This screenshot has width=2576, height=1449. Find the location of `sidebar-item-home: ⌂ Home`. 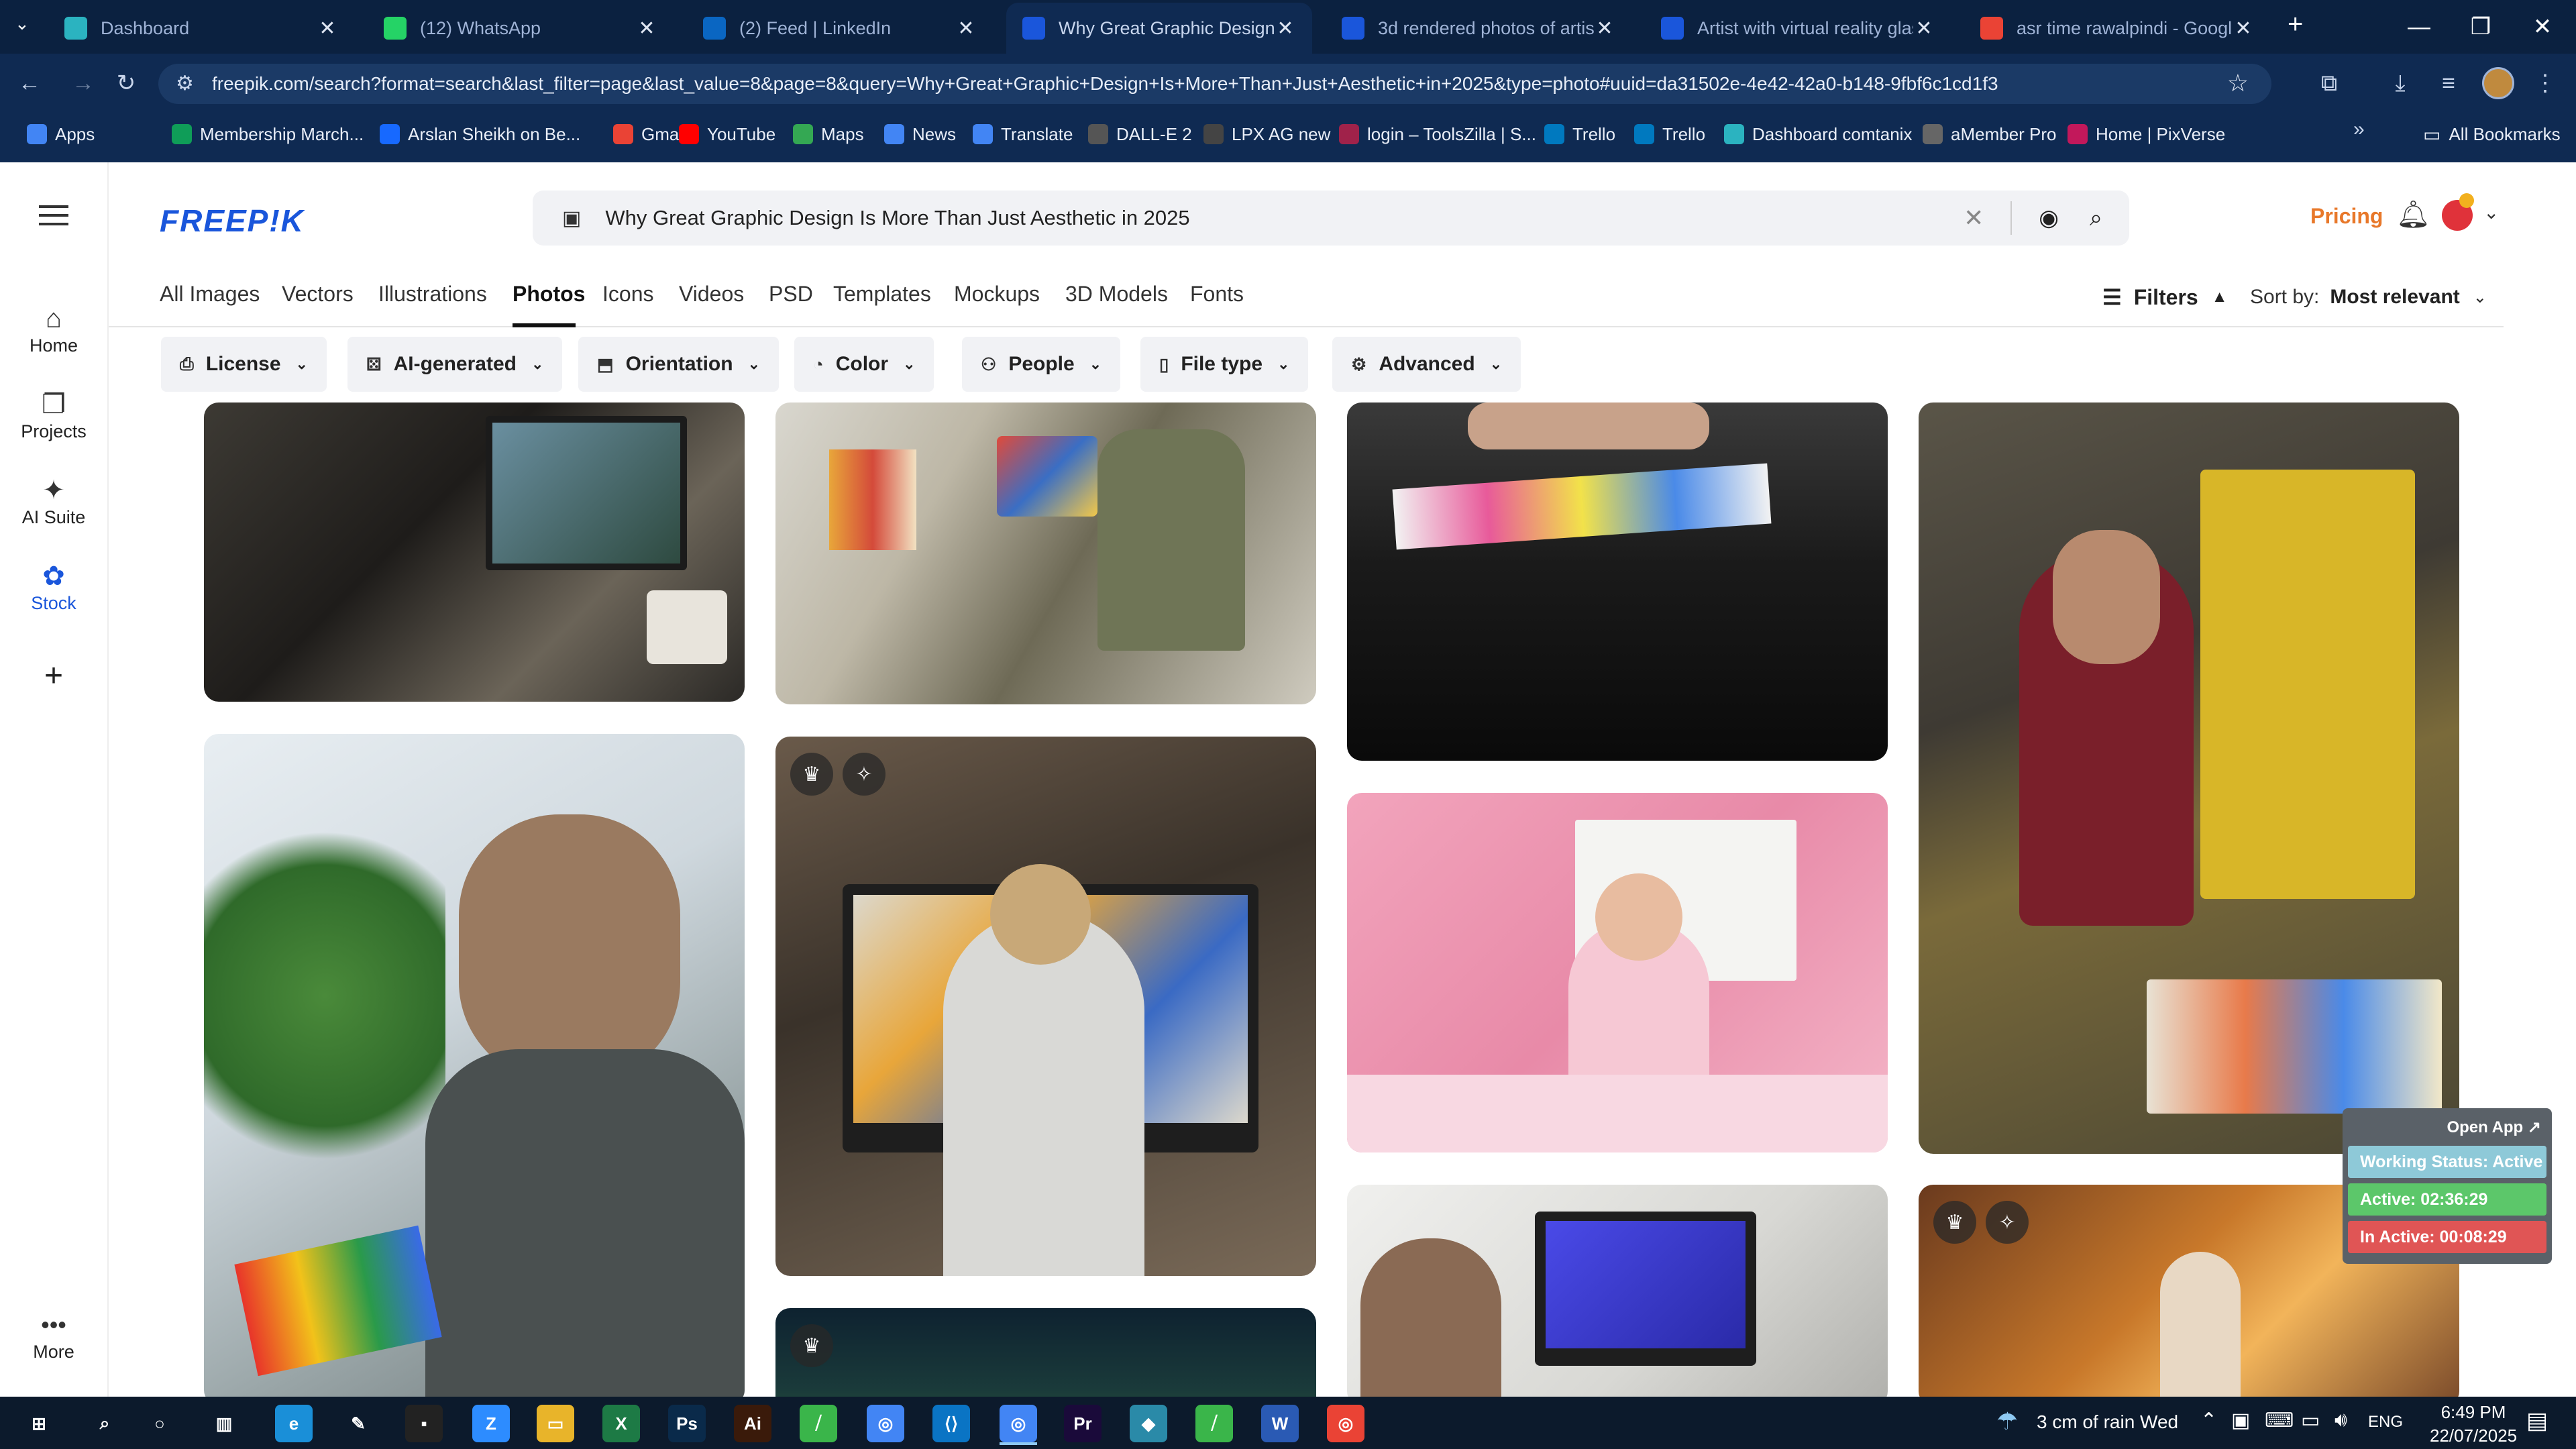

sidebar-item-home: ⌂ Home is located at coordinates (53, 329).